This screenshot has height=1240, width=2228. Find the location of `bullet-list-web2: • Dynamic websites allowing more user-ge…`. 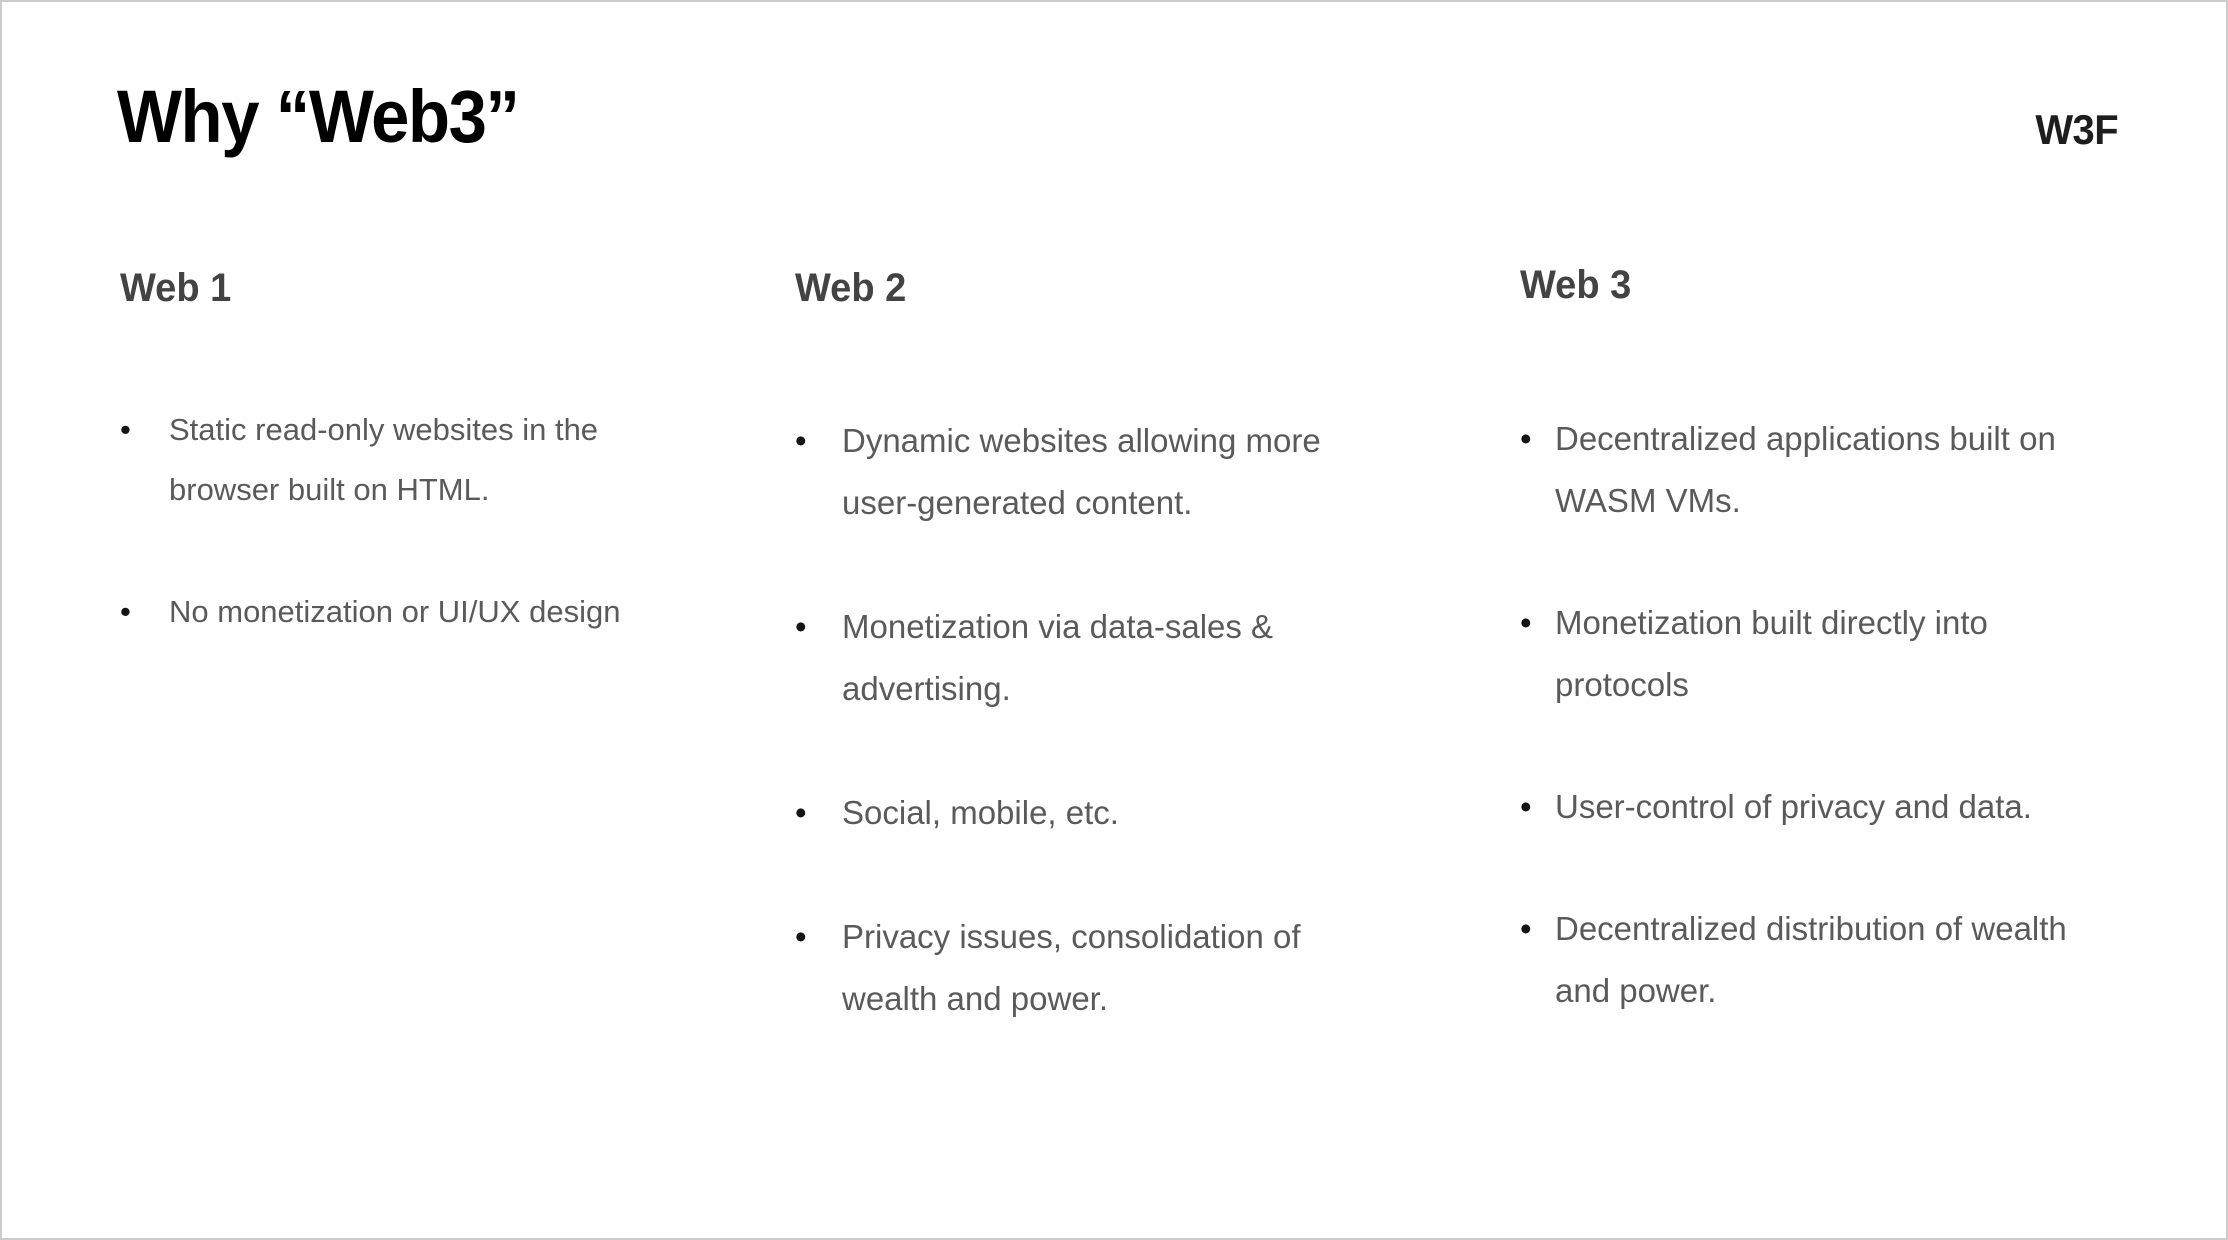

bullet-list-web2: • Dynamic websites allowing more user-ge… is located at coordinates (1085, 720).